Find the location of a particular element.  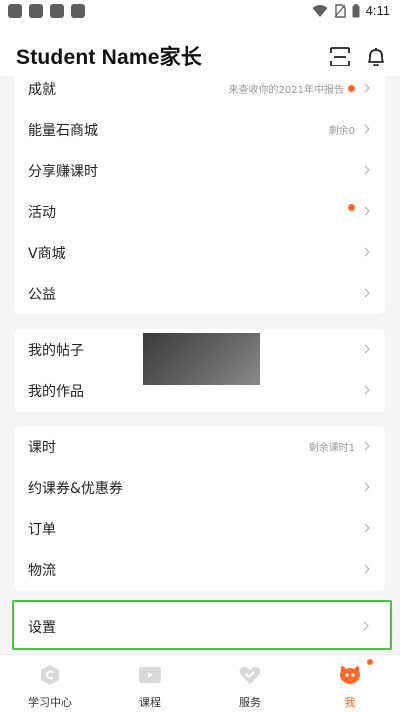

clock-time: 4:11 is located at coordinates (377, 10).